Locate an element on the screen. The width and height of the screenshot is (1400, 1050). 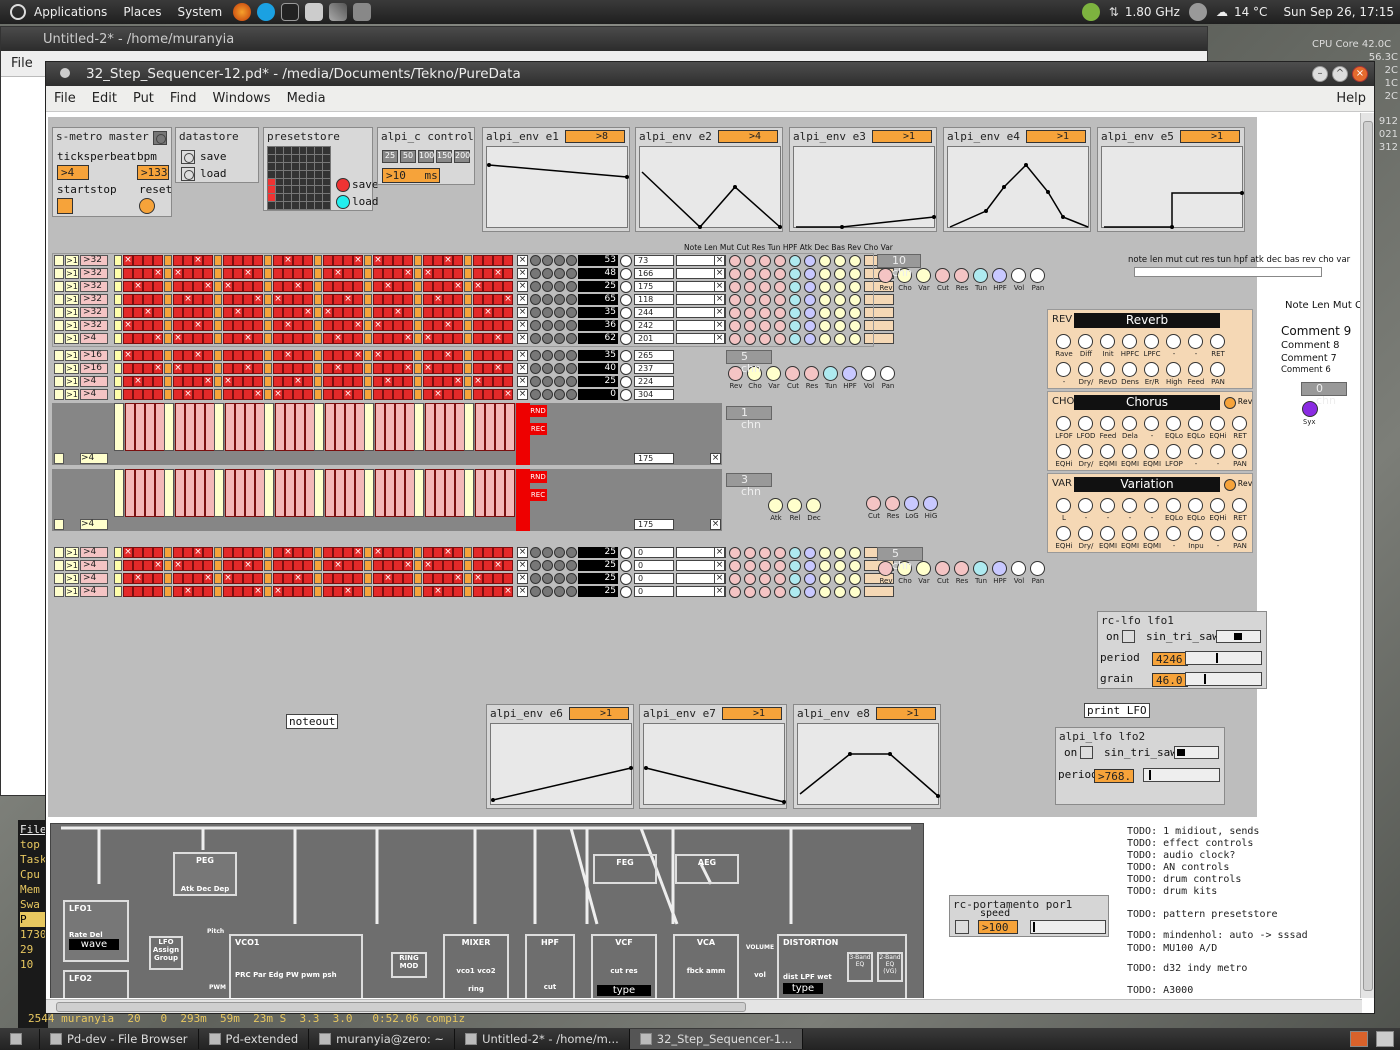
terminal-file-menu: File is located at coordinates (33, 829).